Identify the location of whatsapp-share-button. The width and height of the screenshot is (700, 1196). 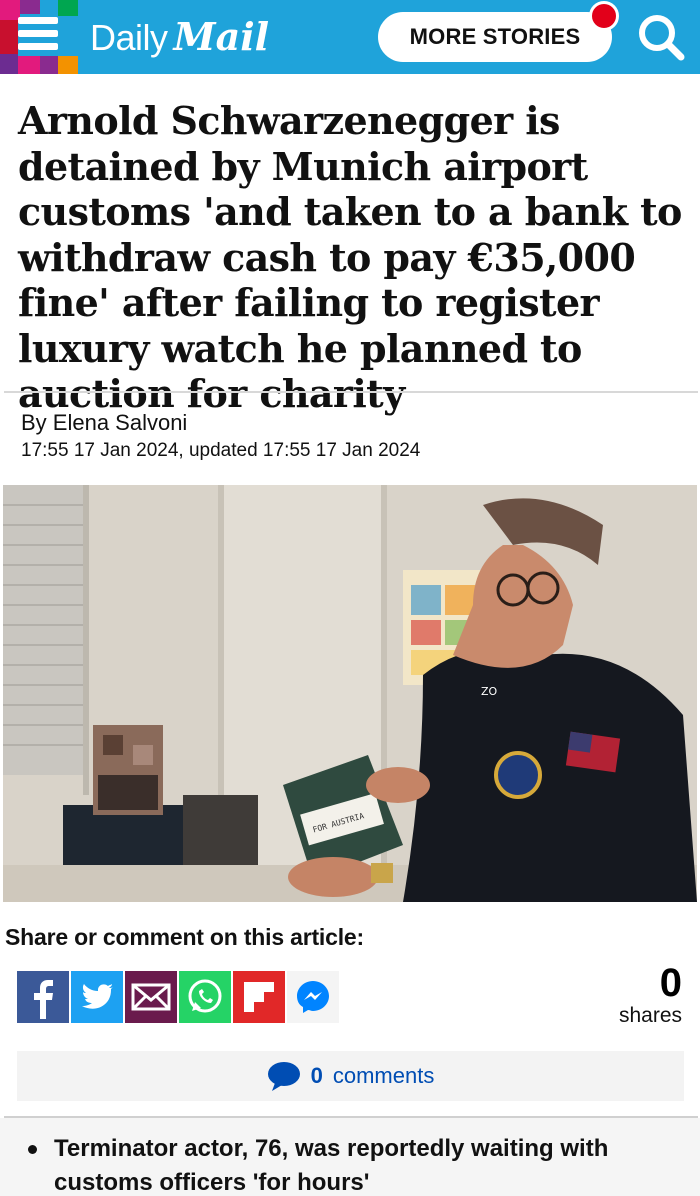
(205, 997).